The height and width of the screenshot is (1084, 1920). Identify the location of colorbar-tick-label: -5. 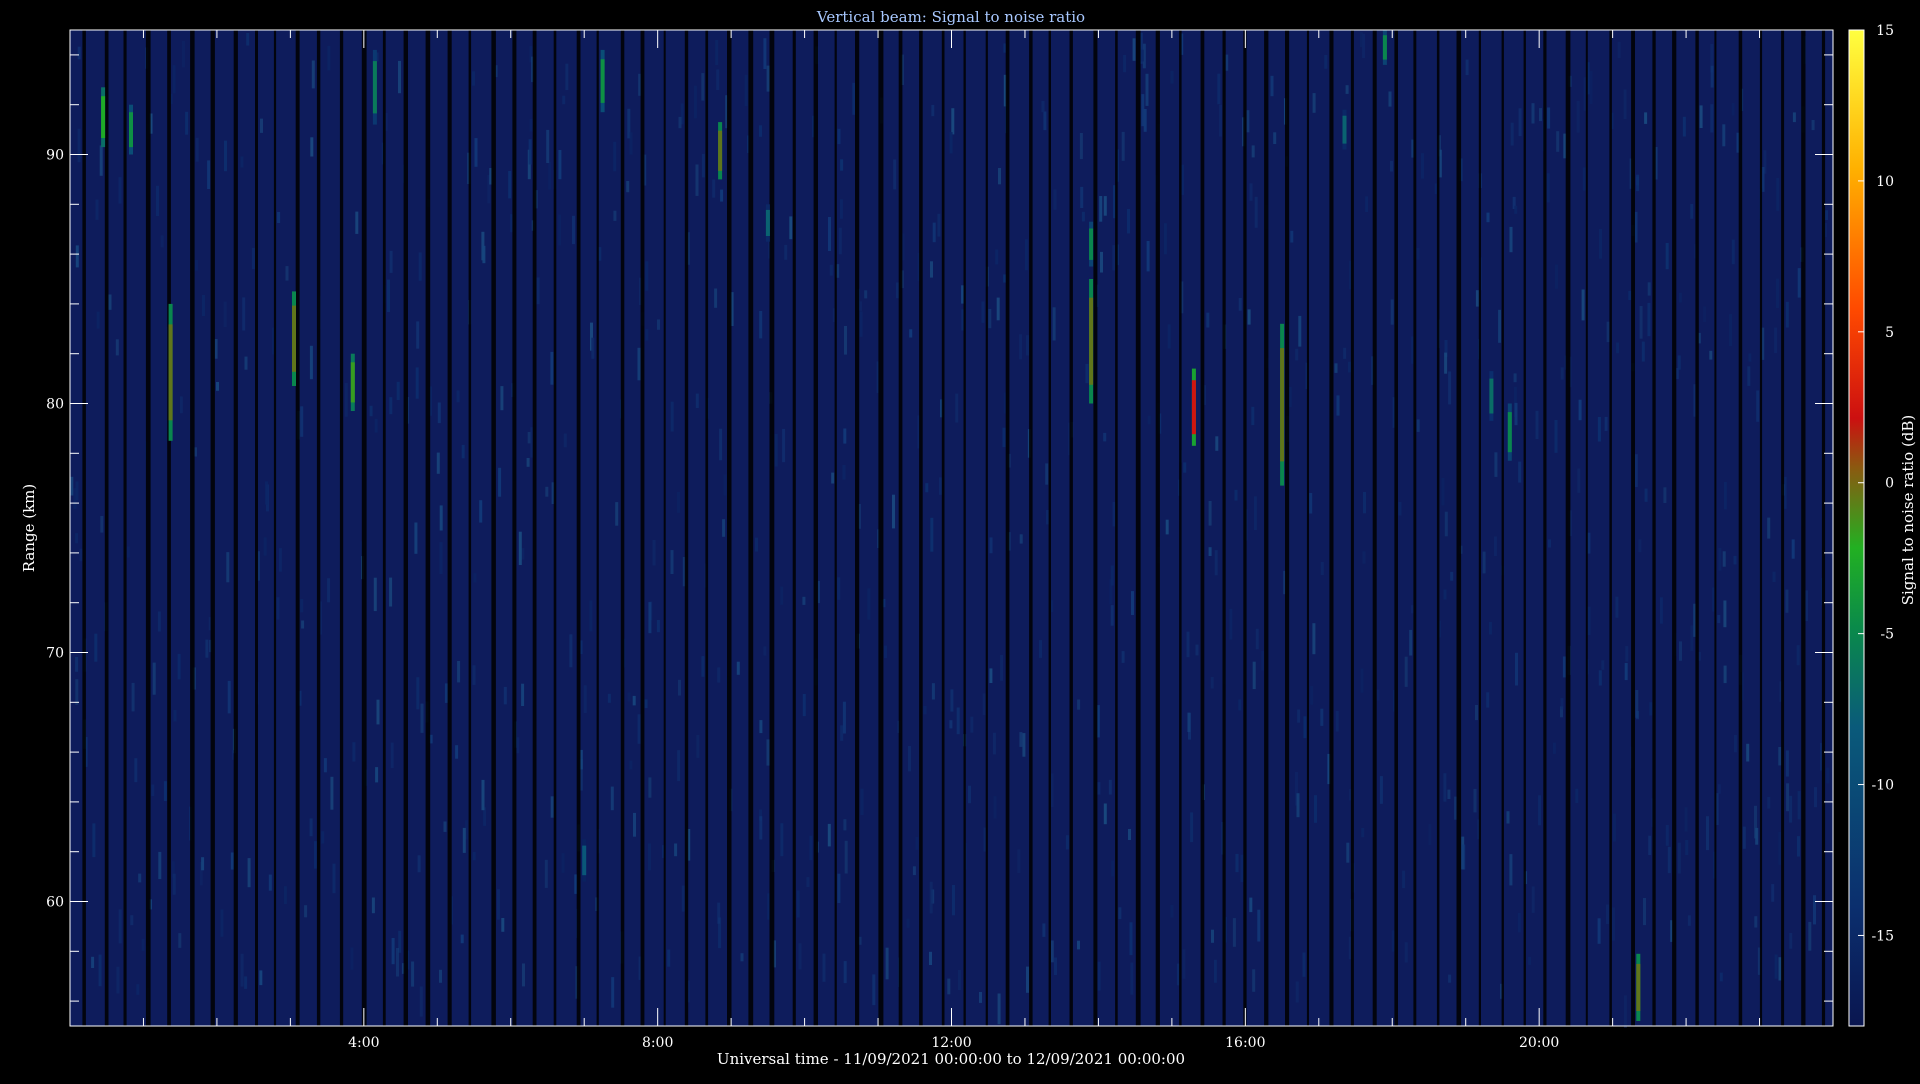
(1887, 635).